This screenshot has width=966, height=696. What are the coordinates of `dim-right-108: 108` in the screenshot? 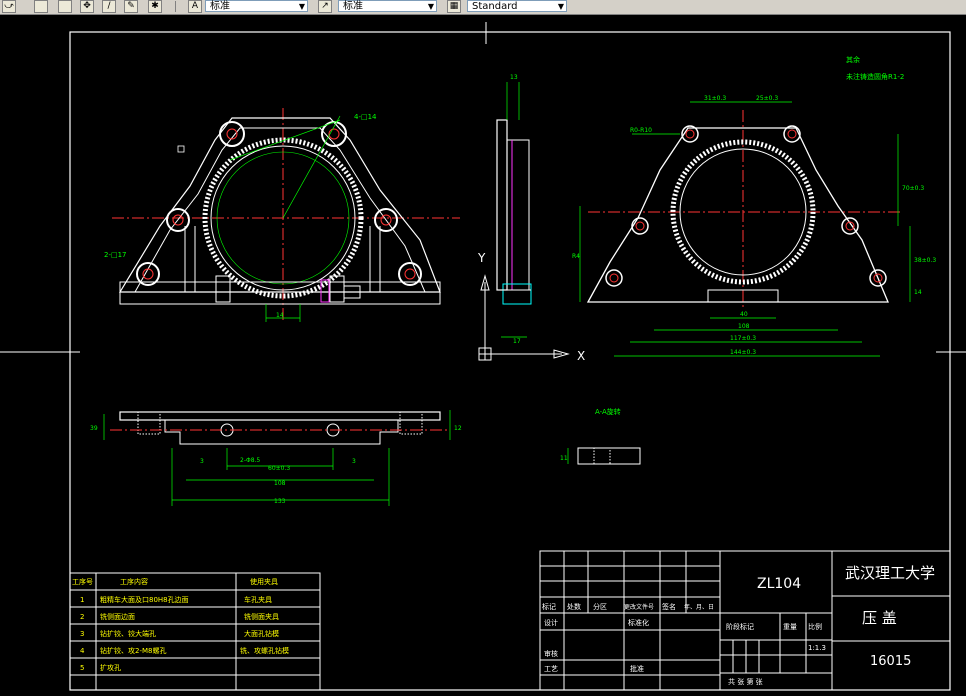 It's located at (744, 326).